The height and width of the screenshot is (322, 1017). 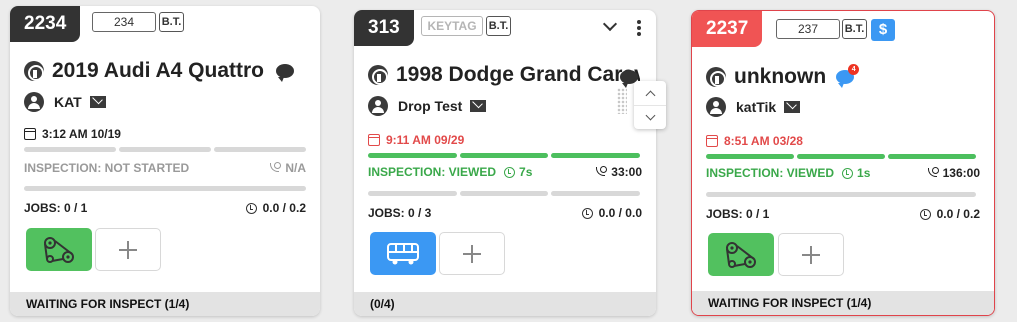 What do you see at coordinates (848, 76) in the screenshot?
I see `chat-icon: 4` at bounding box center [848, 76].